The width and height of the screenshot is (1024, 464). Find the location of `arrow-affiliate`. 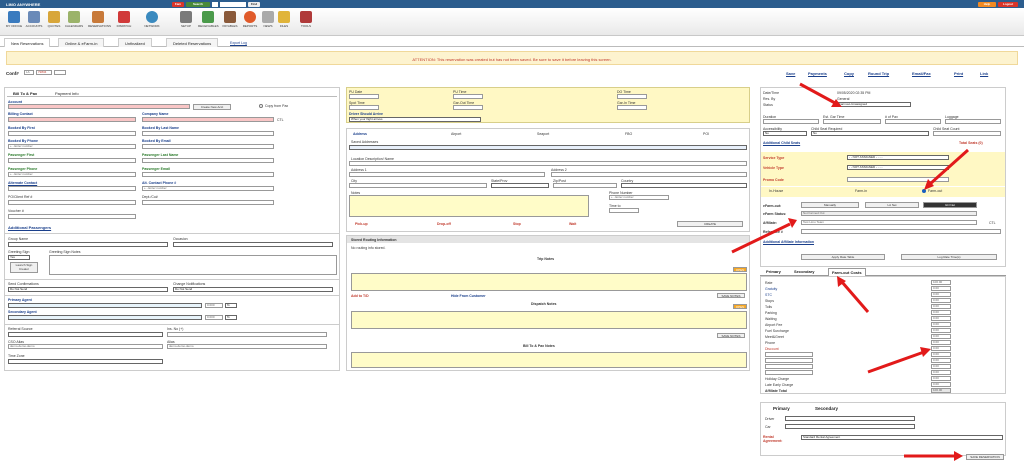

arrow-affiliate is located at coordinates (764, 236).